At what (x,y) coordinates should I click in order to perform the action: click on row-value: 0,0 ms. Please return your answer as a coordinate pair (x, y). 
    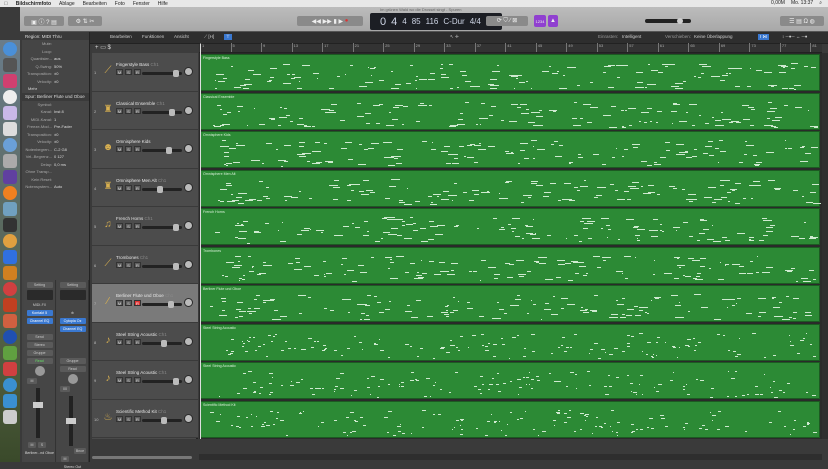
    Looking at the image, I should click on (60, 164).